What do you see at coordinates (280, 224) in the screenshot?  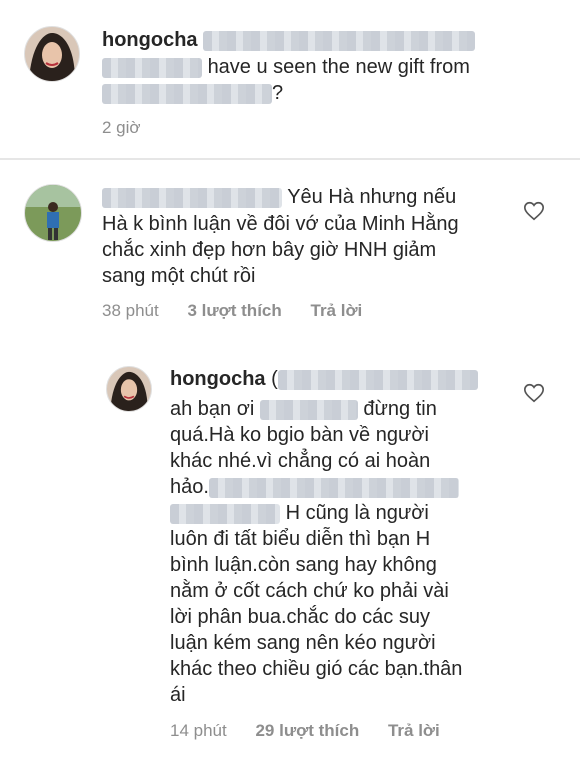 I see `comment-line-2: Hà k bình luận về đôi vớ của Minh Hằng` at bounding box center [280, 224].